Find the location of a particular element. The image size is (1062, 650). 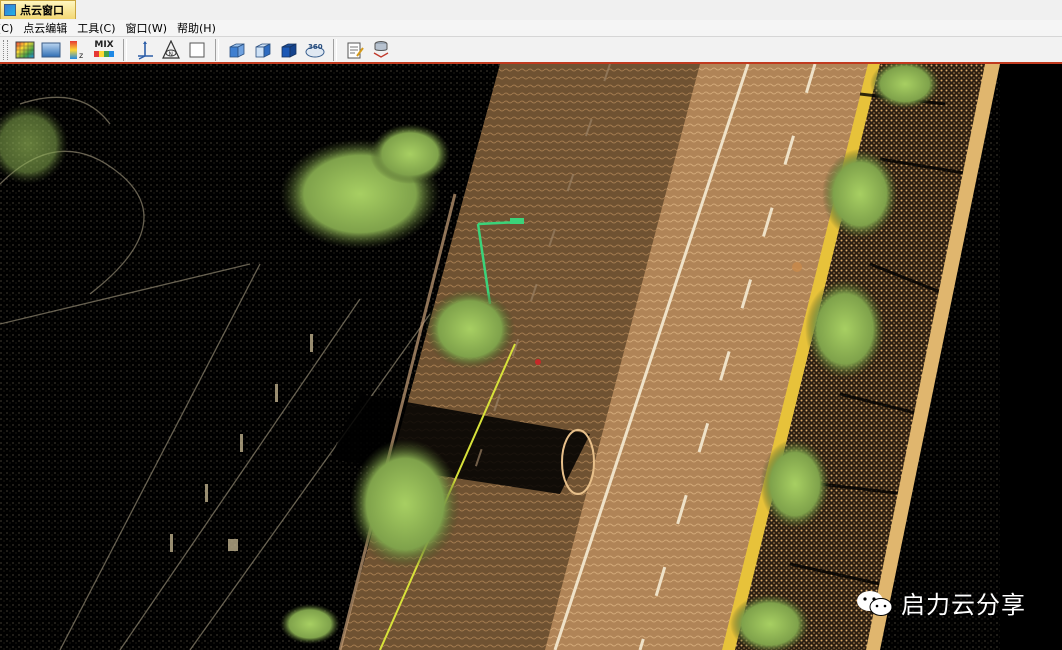

road-spot is located at coordinates (797, 267).